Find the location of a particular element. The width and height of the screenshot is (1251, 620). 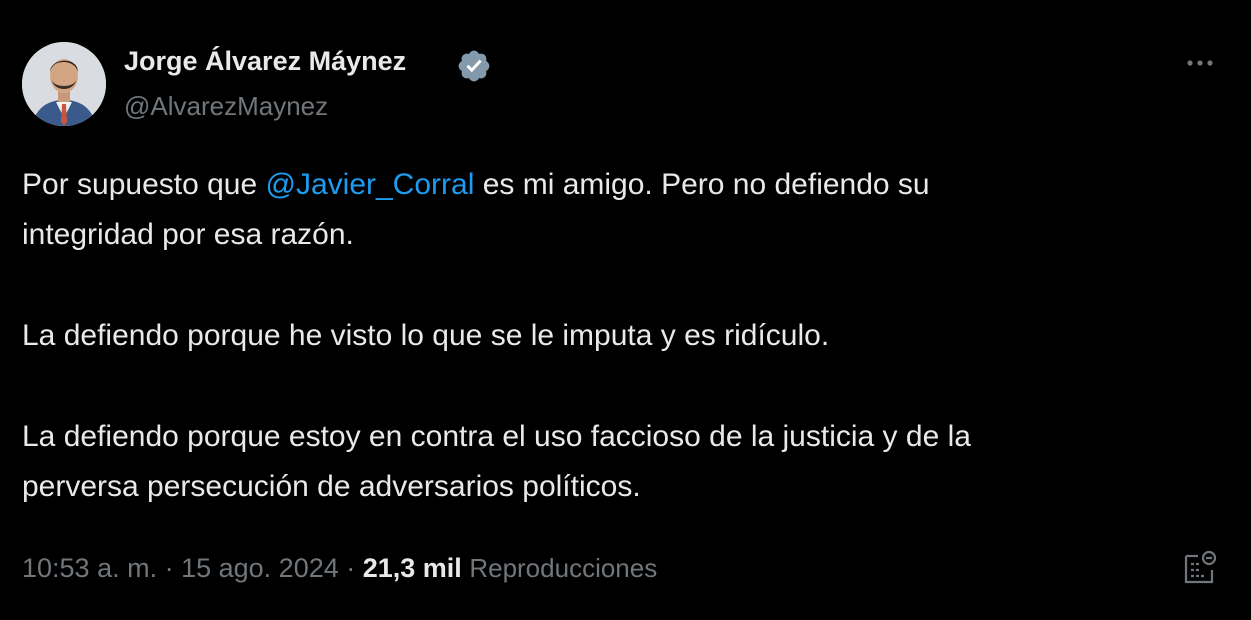

avatar-image is located at coordinates (64, 84).